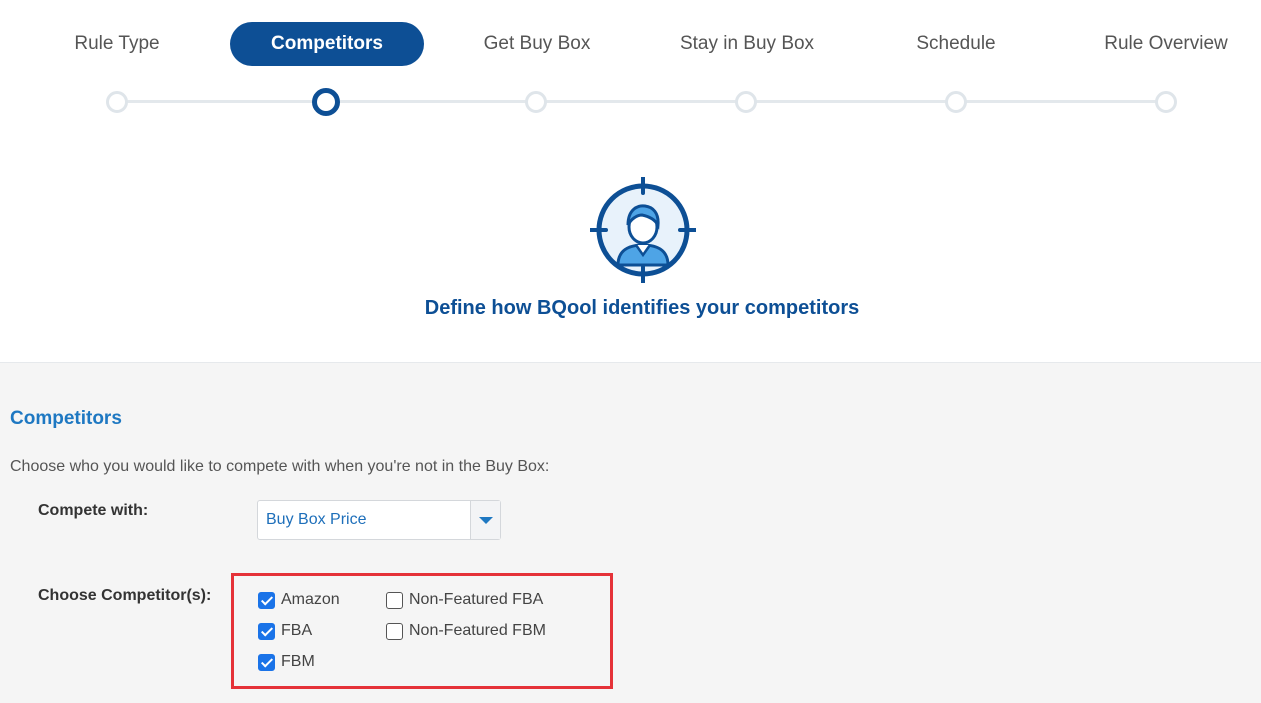  I want to click on compete-with-value: Buy Box Price, so click(316, 519).